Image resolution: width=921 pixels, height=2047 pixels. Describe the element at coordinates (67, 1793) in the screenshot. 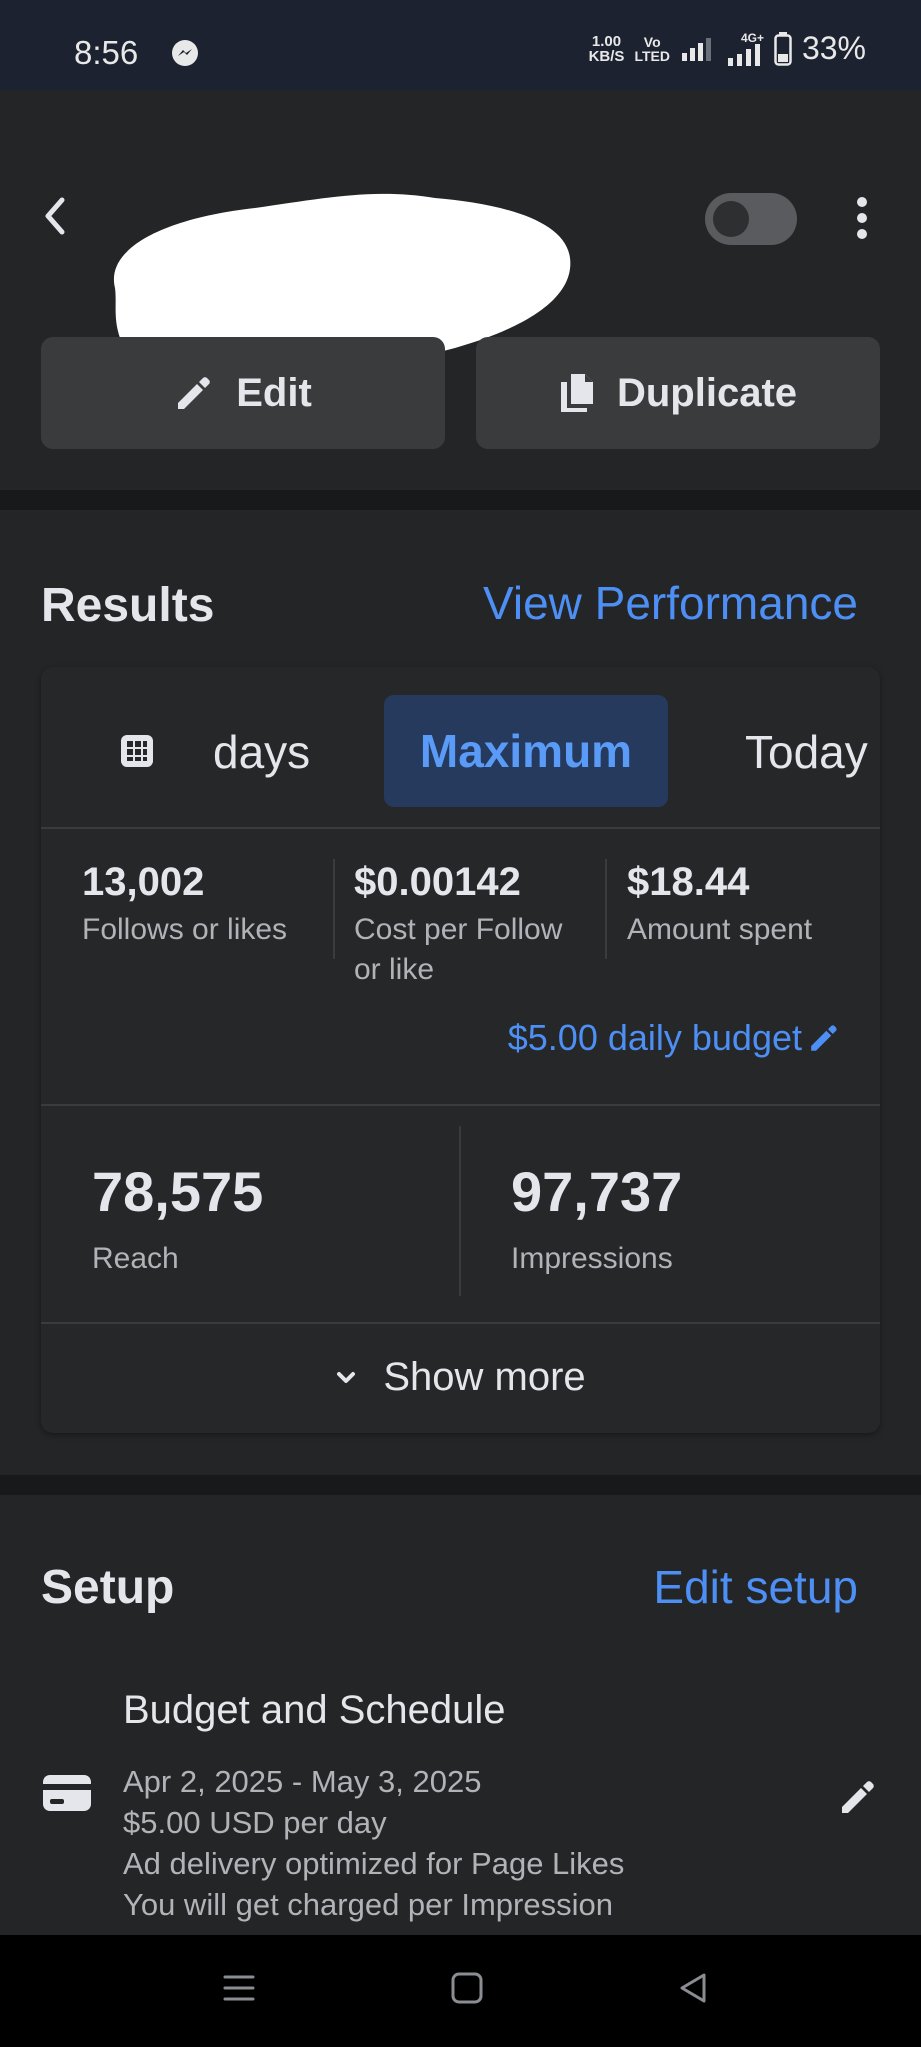

I see `credit-card-icon` at that location.